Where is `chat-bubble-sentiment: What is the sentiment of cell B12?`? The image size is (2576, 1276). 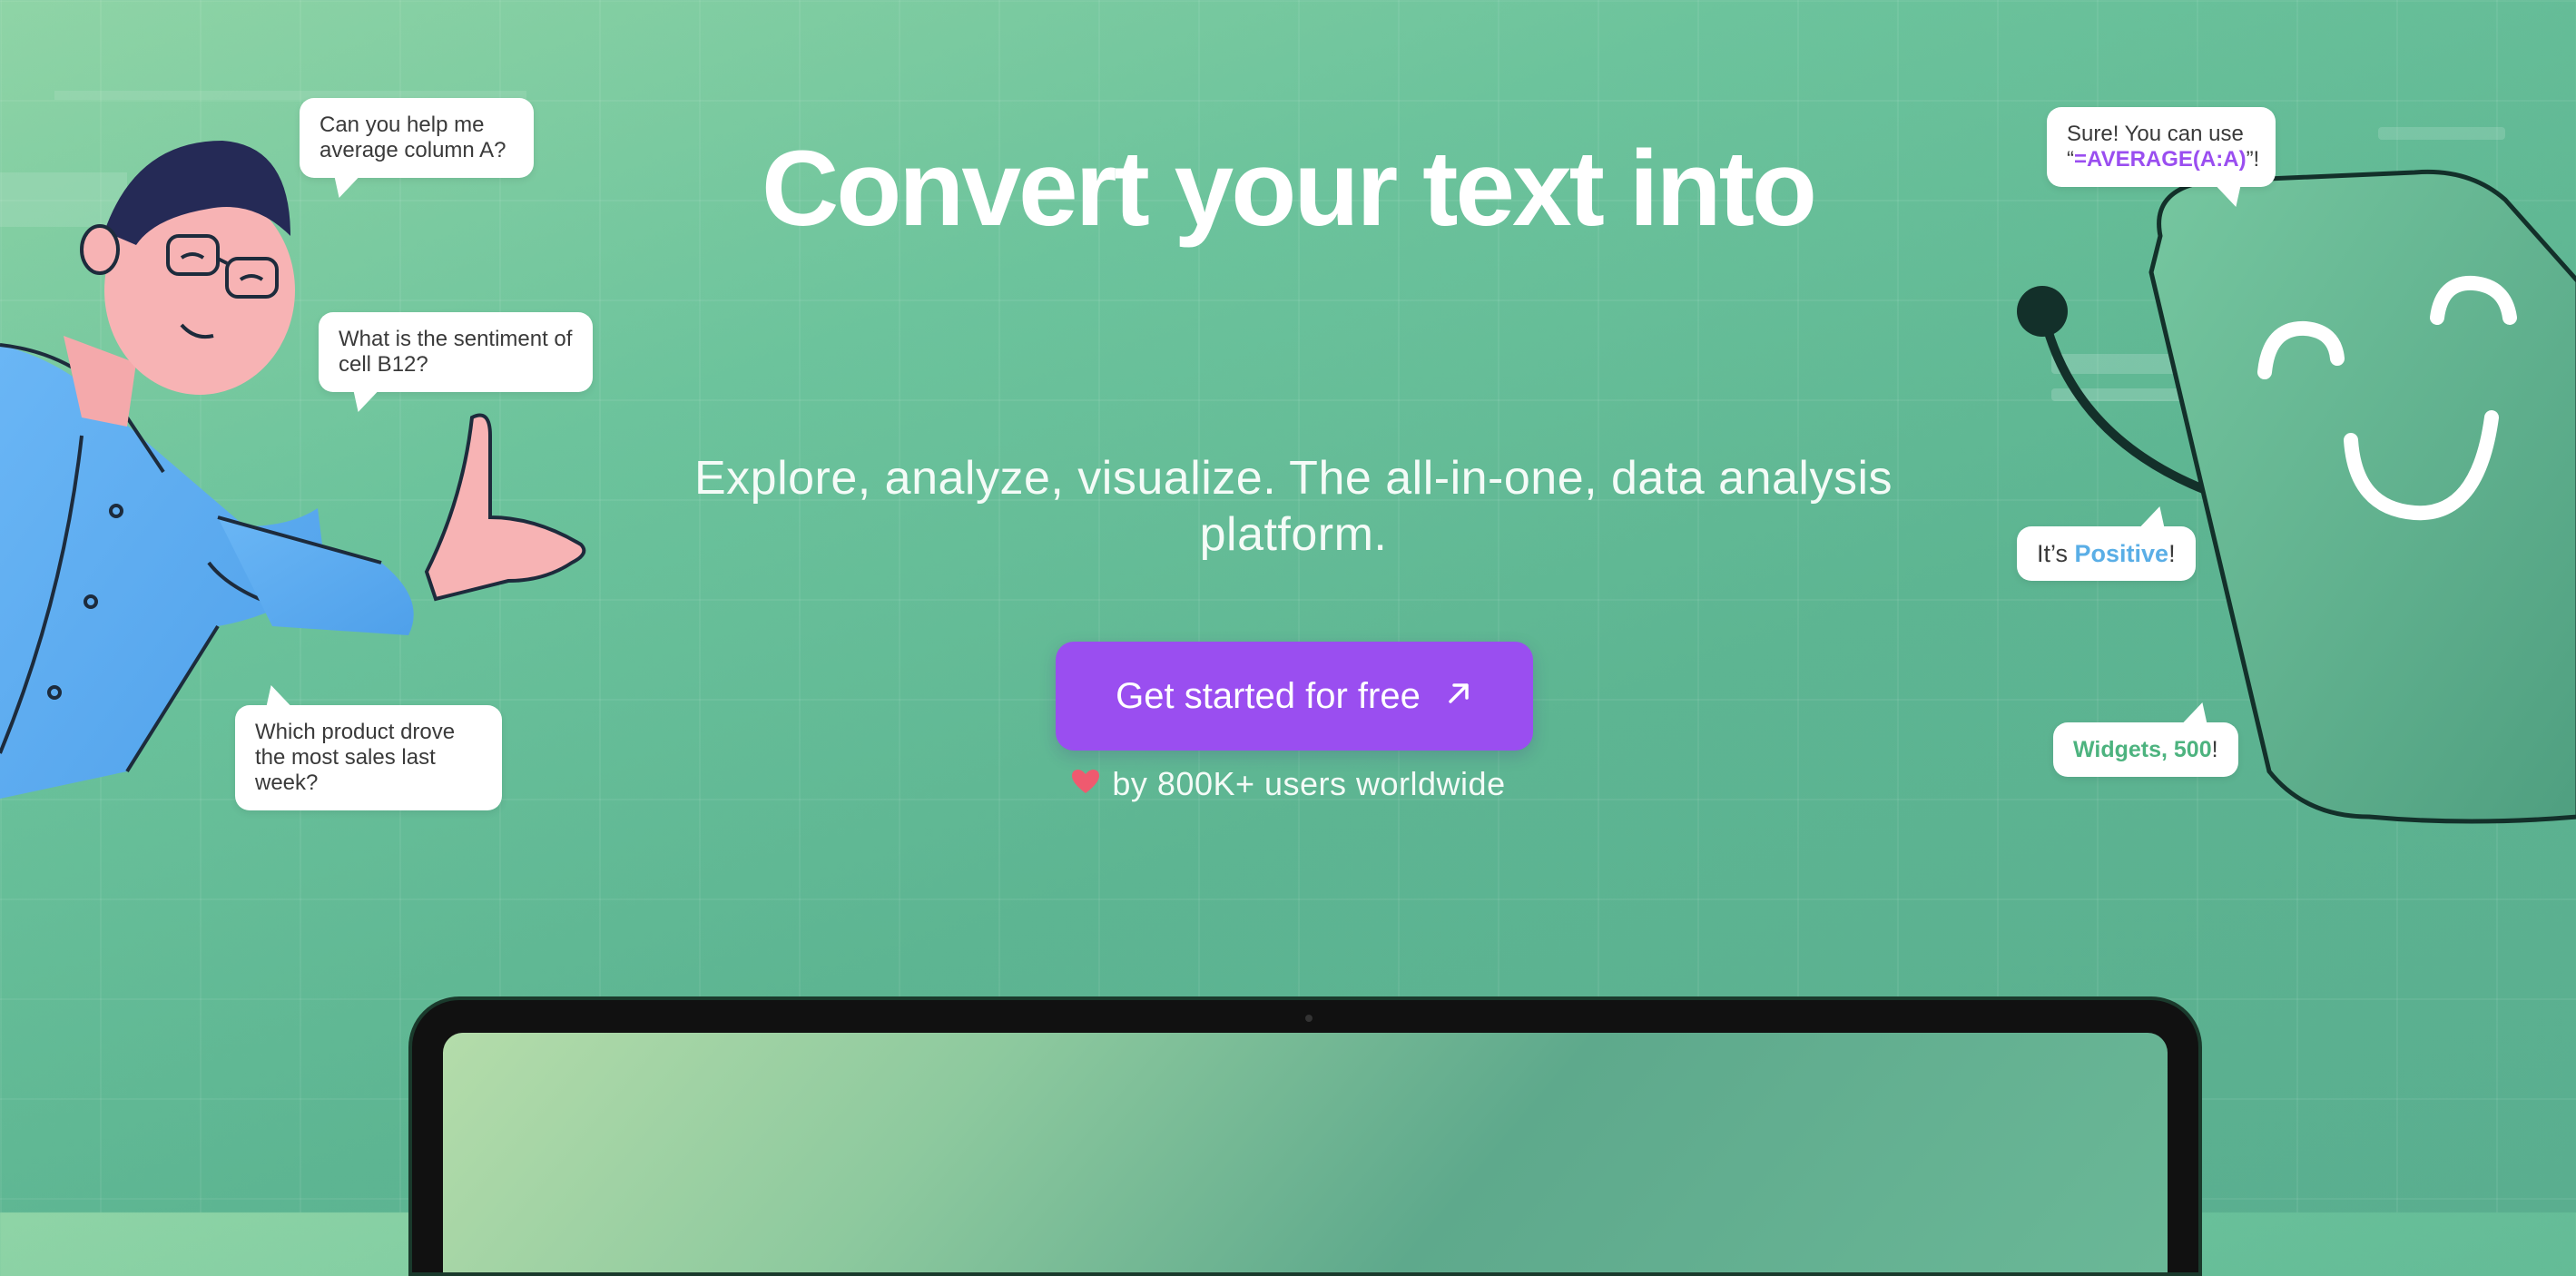
chat-bubble-sentiment: What is the sentiment of cell B12? is located at coordinates (456, 362).